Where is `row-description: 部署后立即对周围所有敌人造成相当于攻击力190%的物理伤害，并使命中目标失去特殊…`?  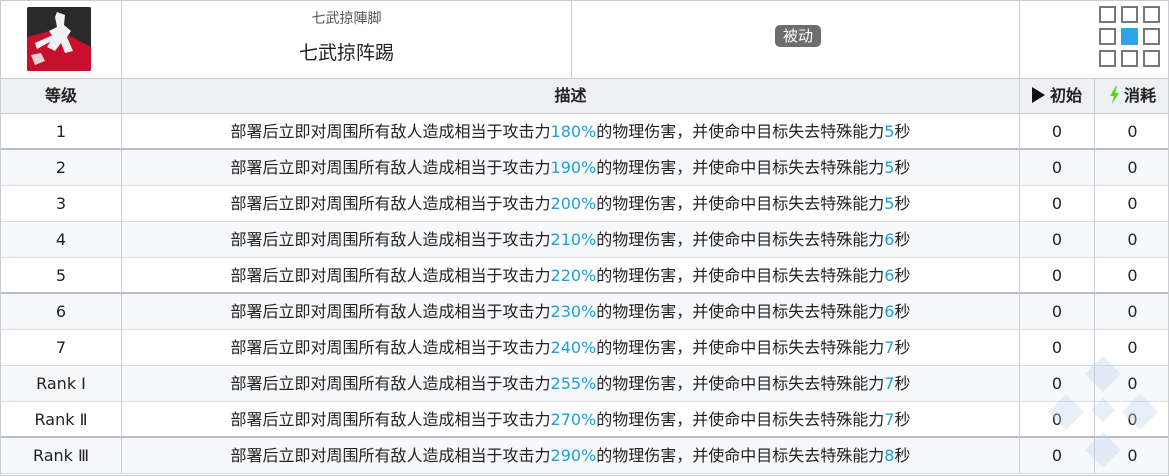 row-description: 部署后立即对周围所有敌人造成相当于攻击力190%的物理伤害，并使命中目标失去特殊… is located at coordinates (571, 168).